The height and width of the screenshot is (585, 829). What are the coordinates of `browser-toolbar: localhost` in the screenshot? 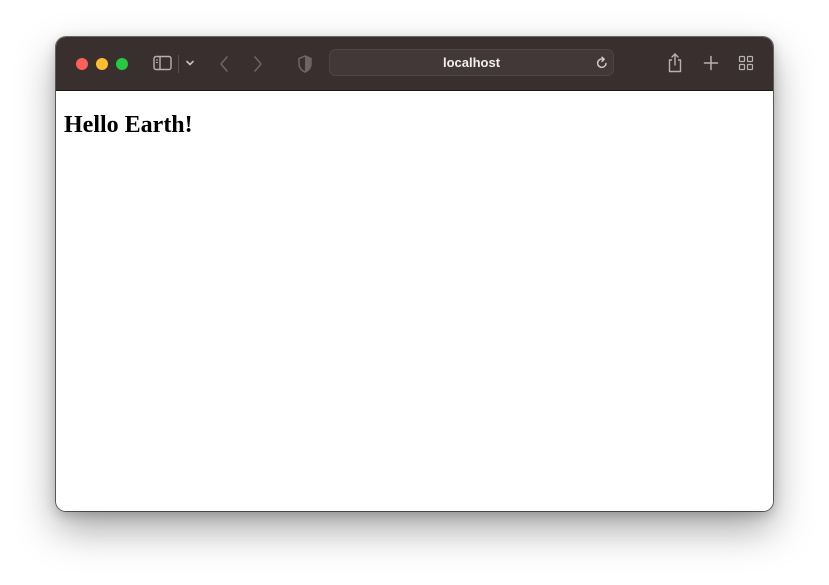 It's located at (414, 64).